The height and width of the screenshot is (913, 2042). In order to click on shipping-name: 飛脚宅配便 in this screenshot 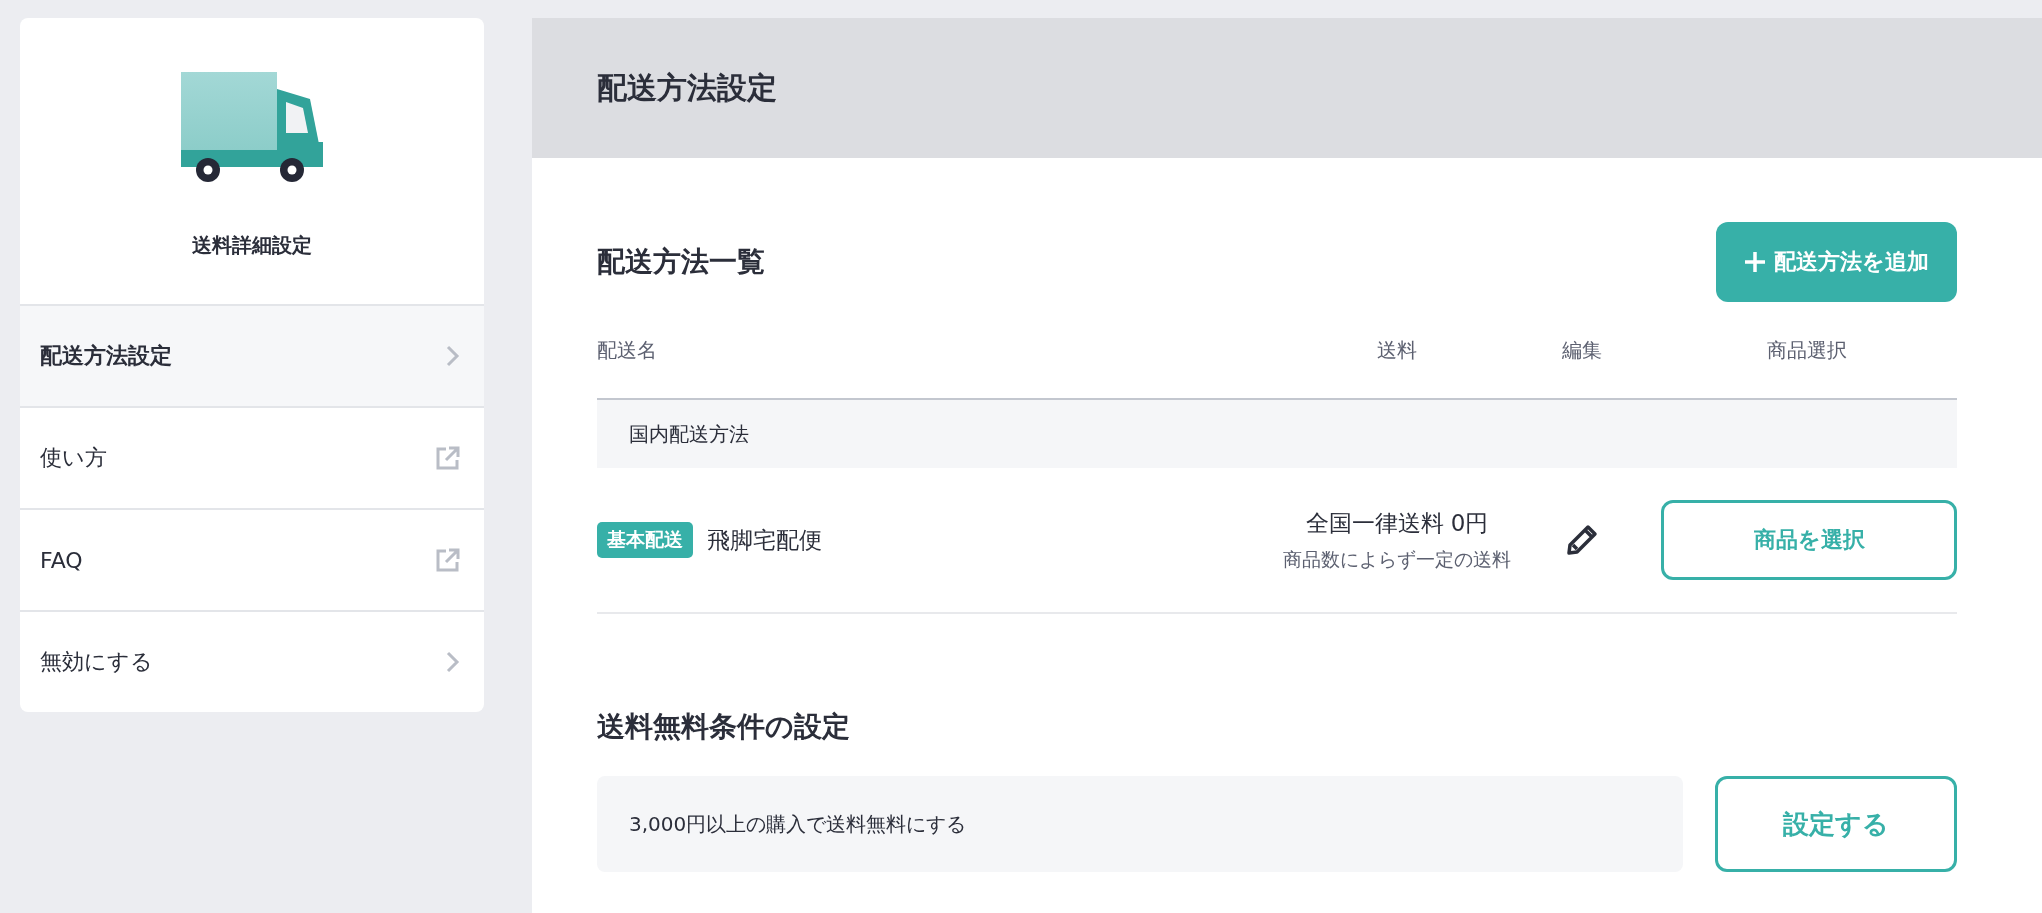, I will do `click(764, 540)`.